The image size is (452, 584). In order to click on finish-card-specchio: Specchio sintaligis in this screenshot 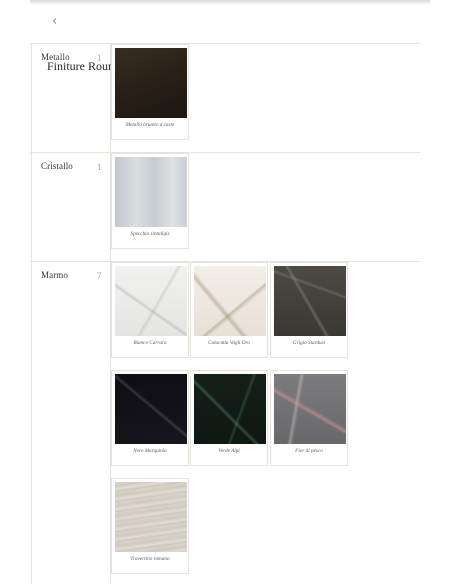, I will do `click(150, 201)`.